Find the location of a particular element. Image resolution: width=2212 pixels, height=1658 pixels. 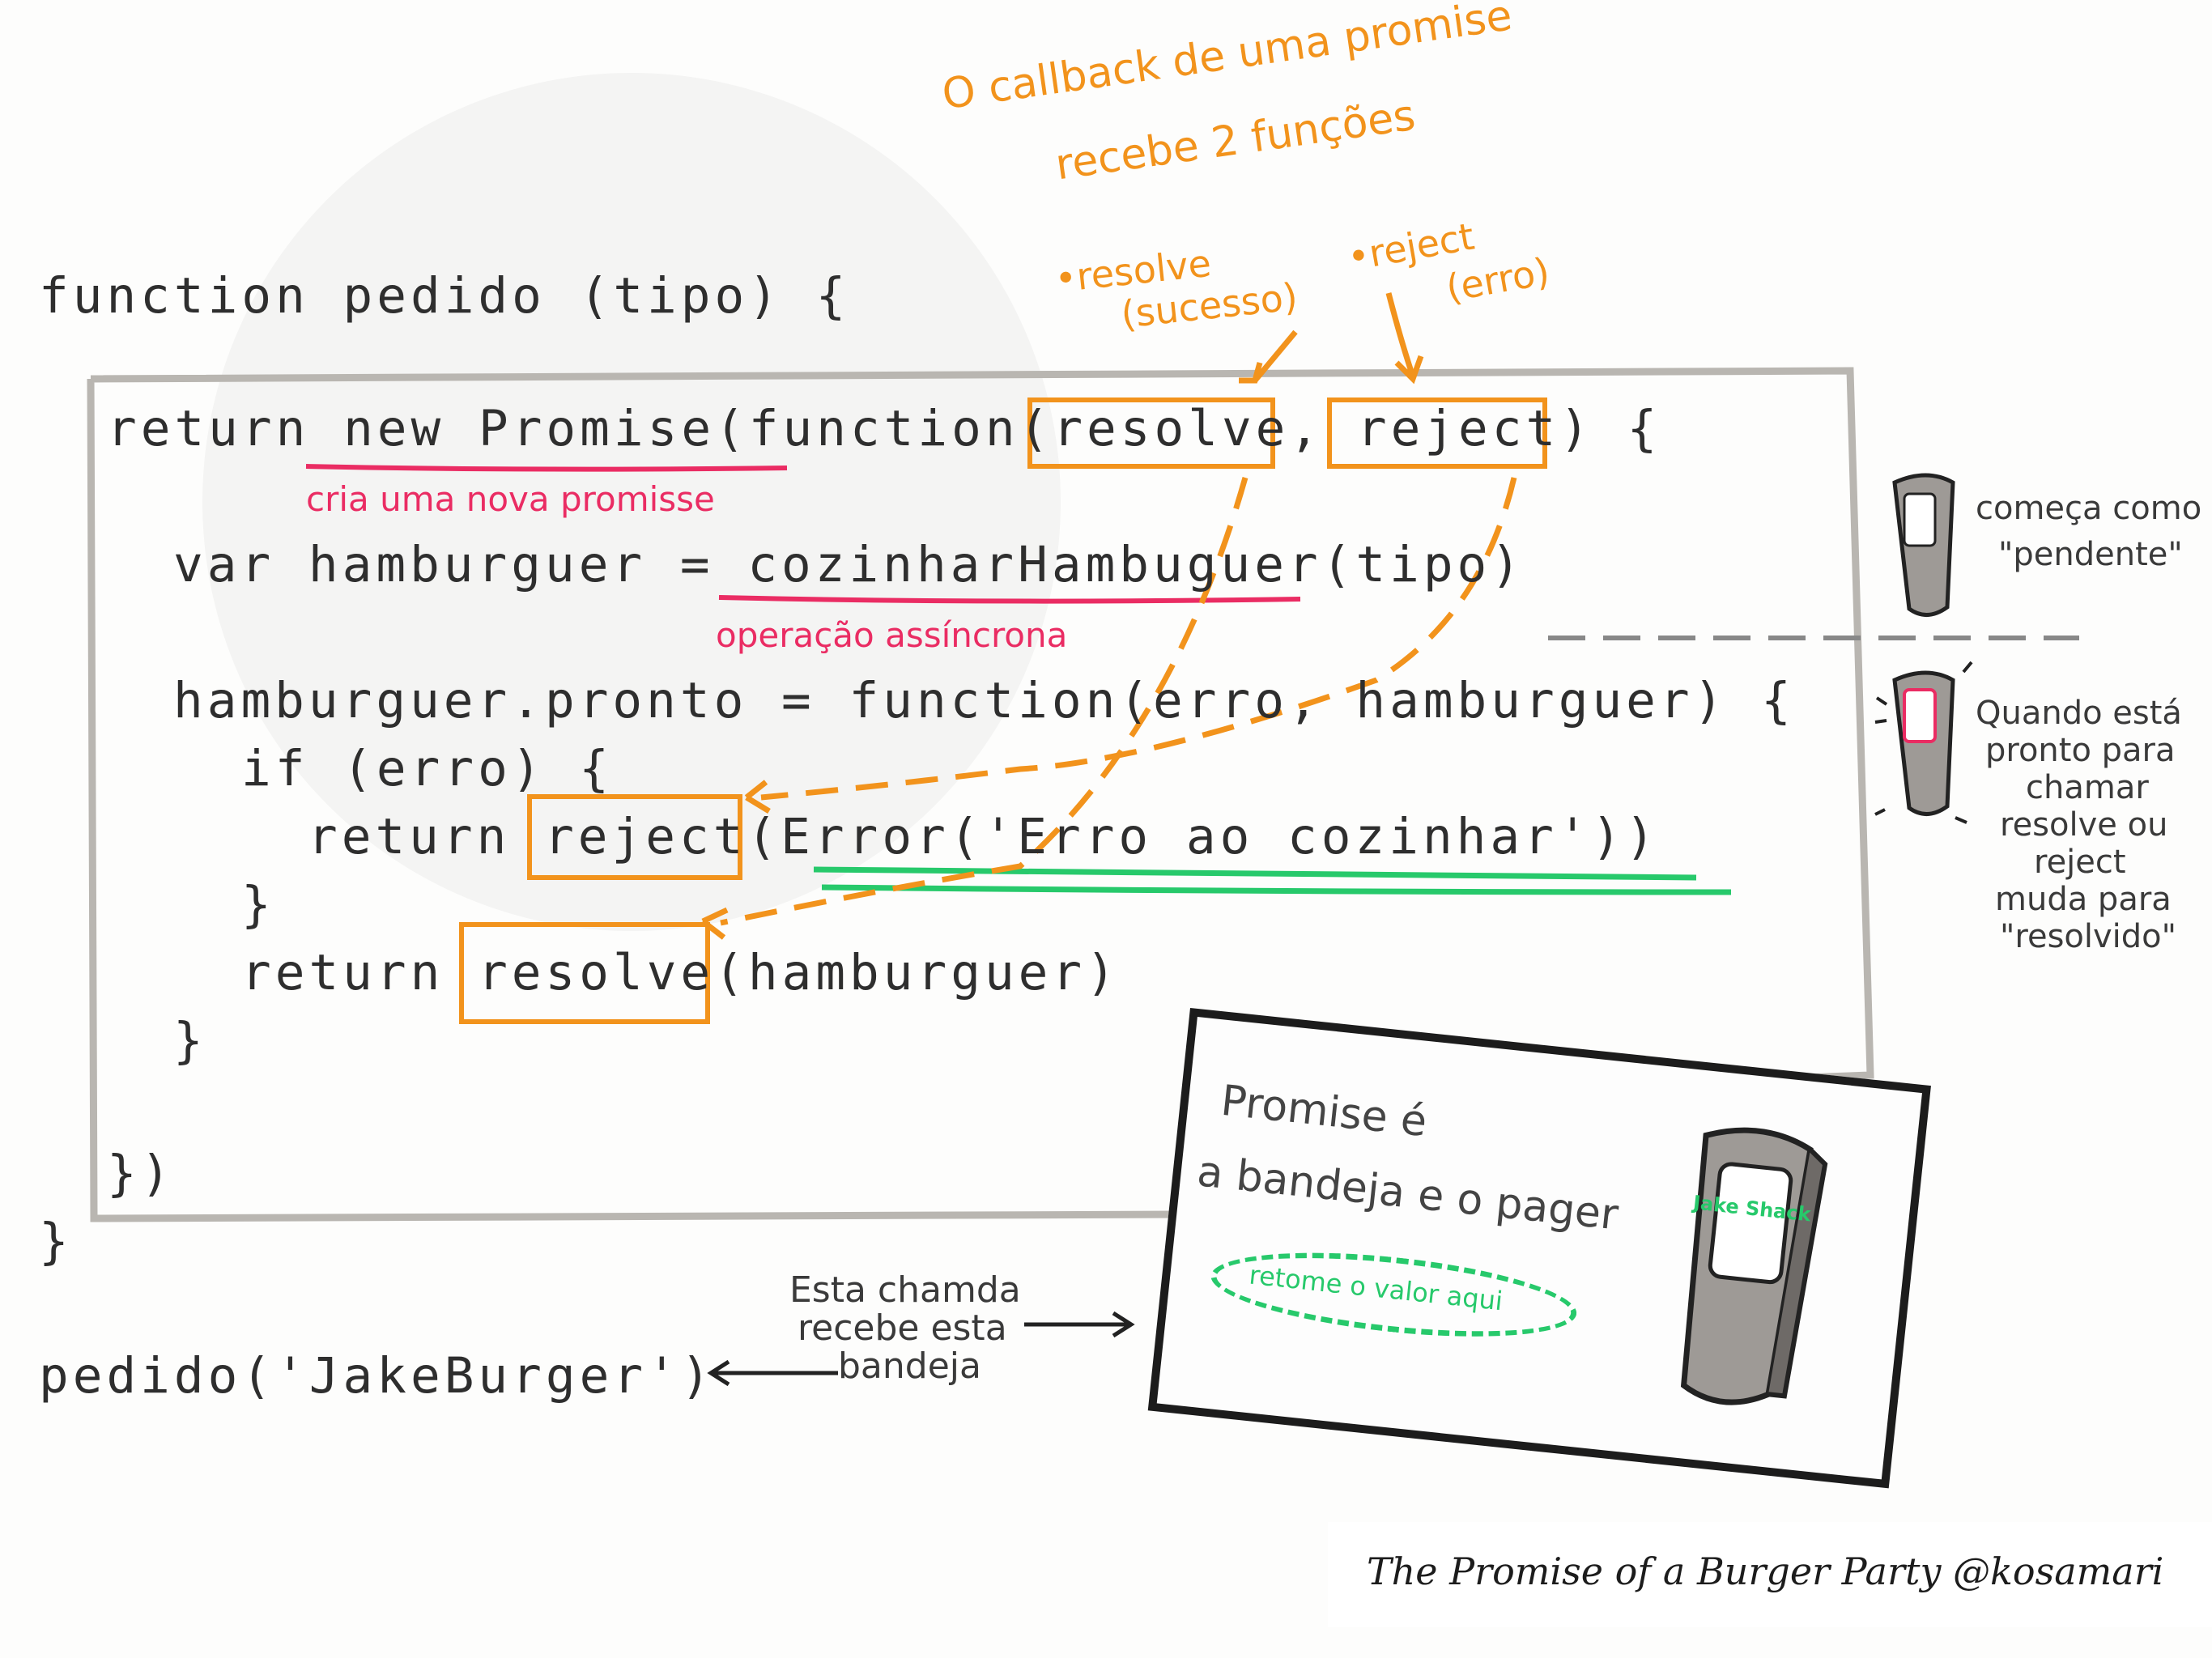

note-ready-6: muda para is located at coordinates (2083, 899).